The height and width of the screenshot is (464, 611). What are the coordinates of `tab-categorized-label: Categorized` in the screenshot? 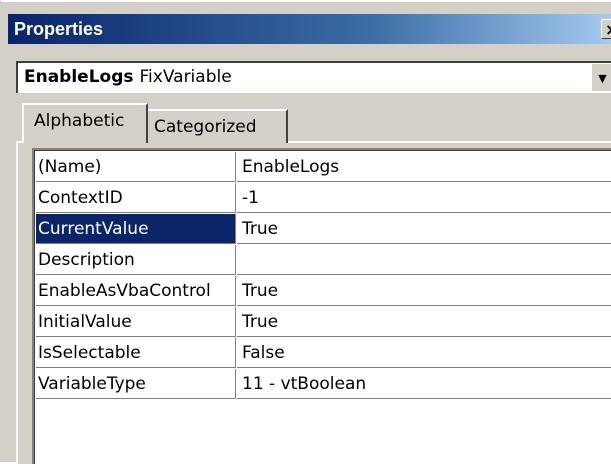 It's located at (205, 127).